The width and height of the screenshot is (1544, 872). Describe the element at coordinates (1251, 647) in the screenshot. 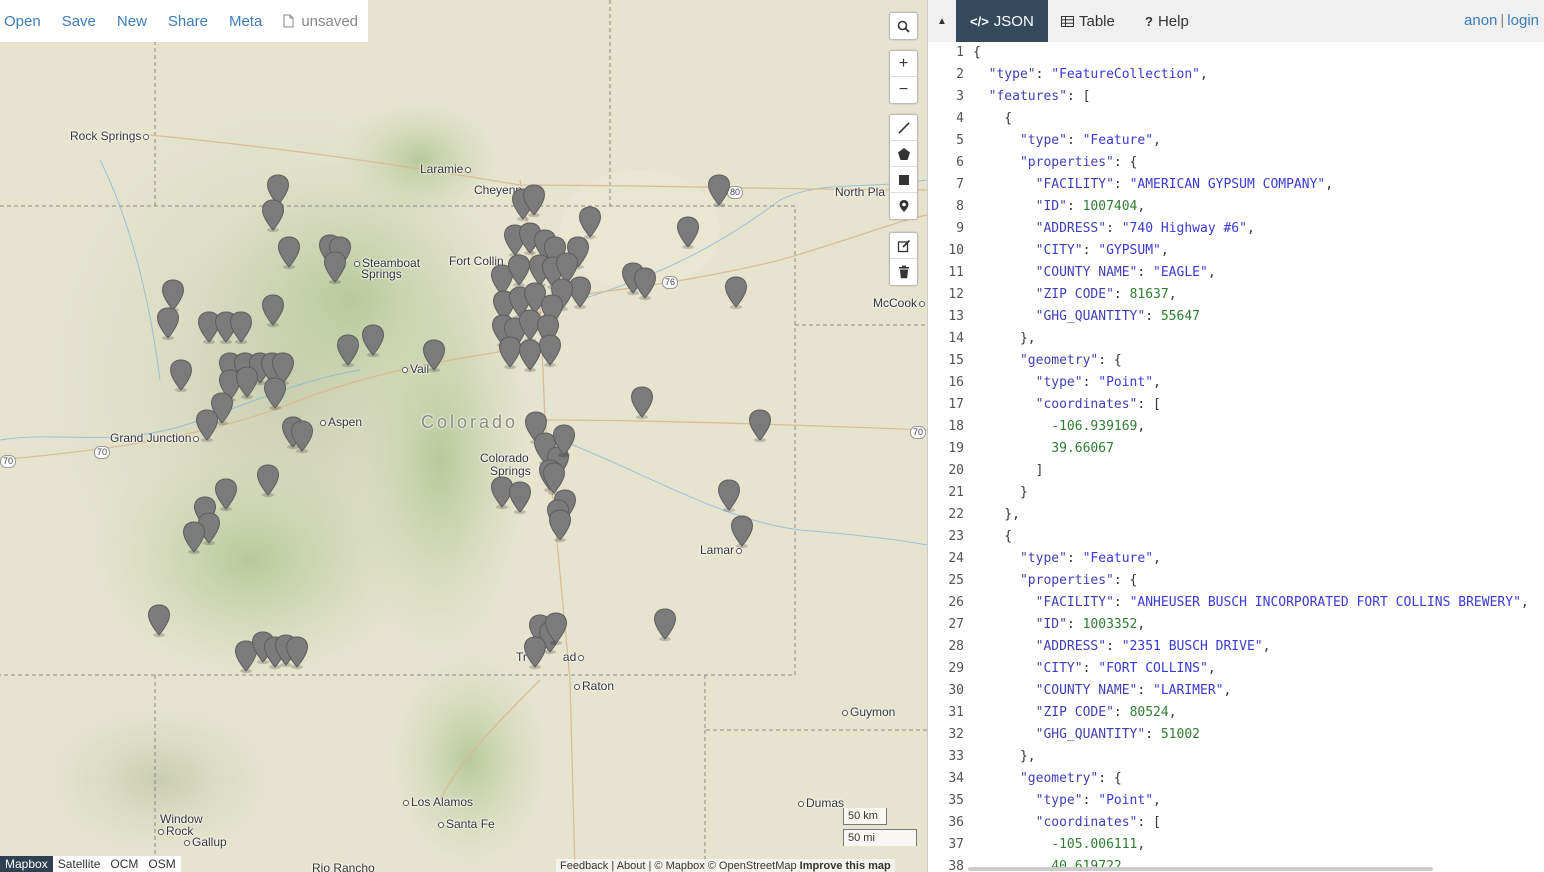

I see `code-line: "ADDRESS": "2351 BUSCH DRIVE",` at that location.